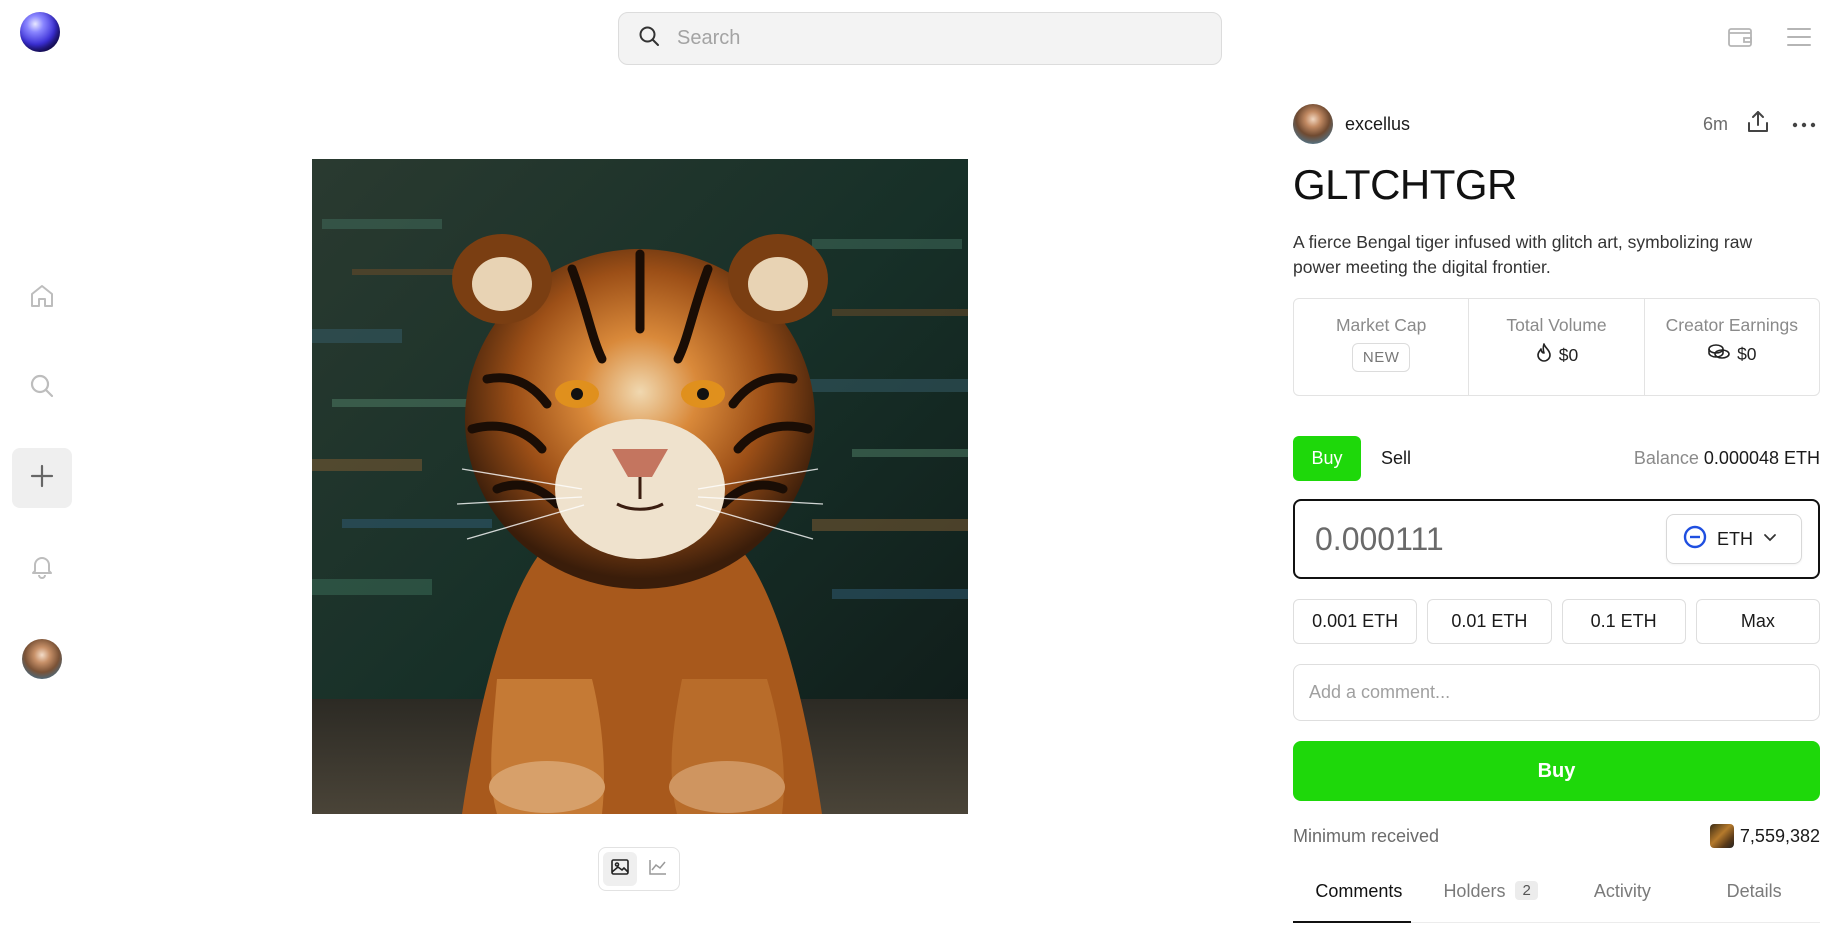  I want to click on search-bar, so click(920, 38).